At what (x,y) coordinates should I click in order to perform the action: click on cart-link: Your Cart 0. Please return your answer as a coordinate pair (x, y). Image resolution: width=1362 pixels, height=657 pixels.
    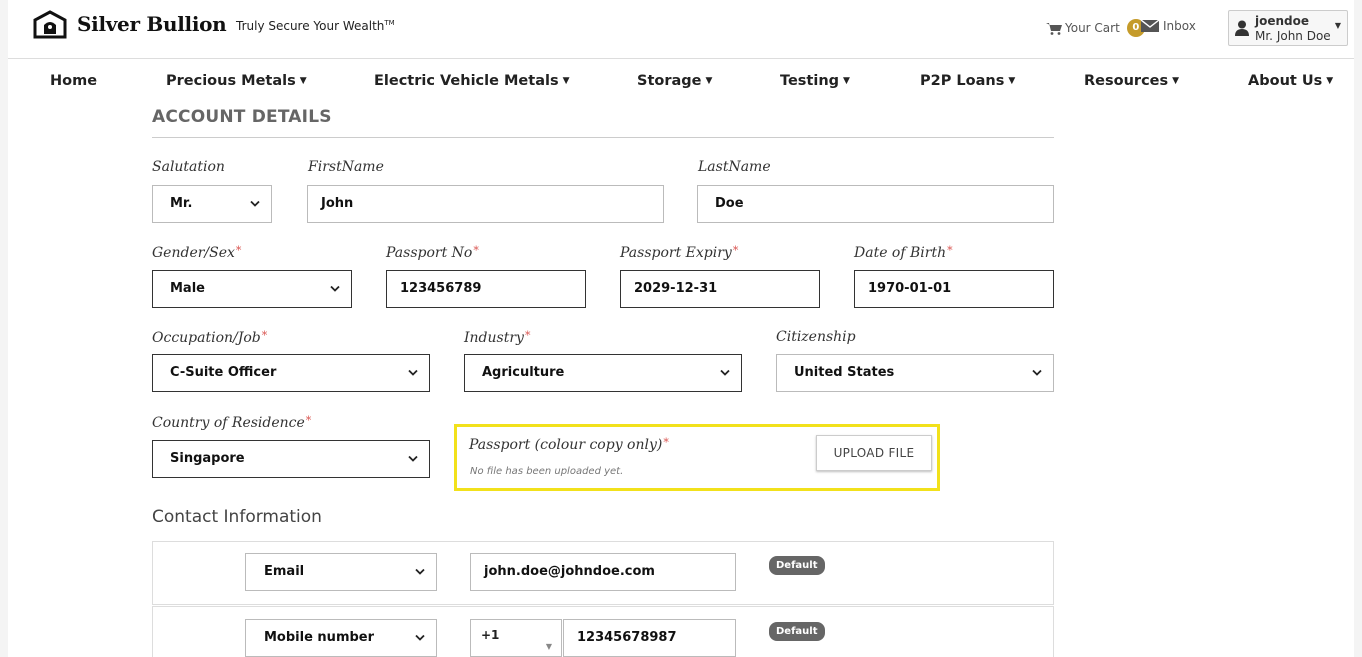
    Looking at the image, I should click on (1095, 28).